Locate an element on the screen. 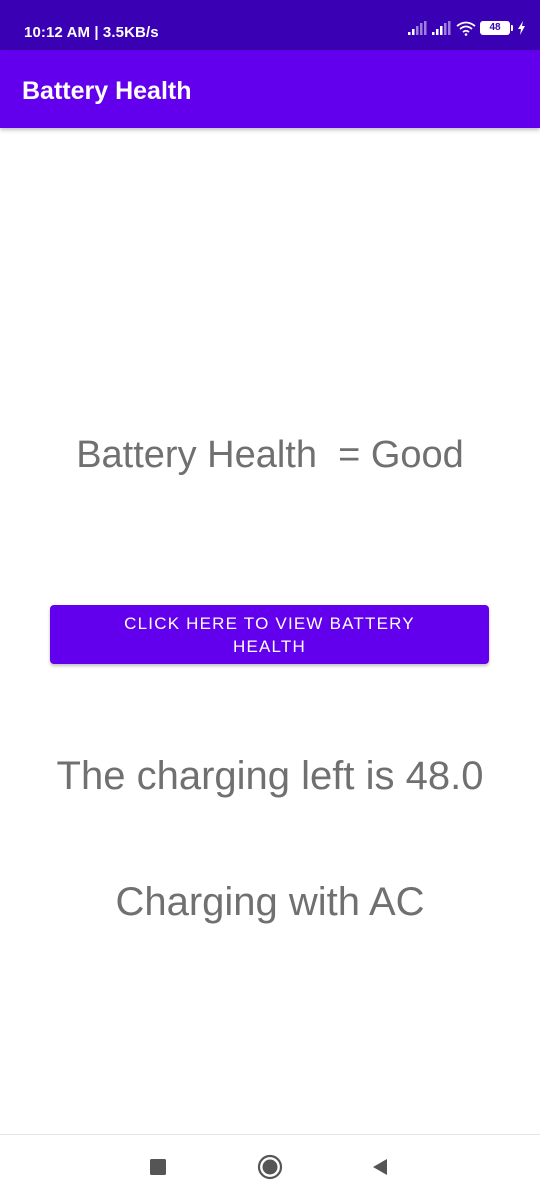  battery-health-text: Battery Health = Good is located at coordinates (270, 455).